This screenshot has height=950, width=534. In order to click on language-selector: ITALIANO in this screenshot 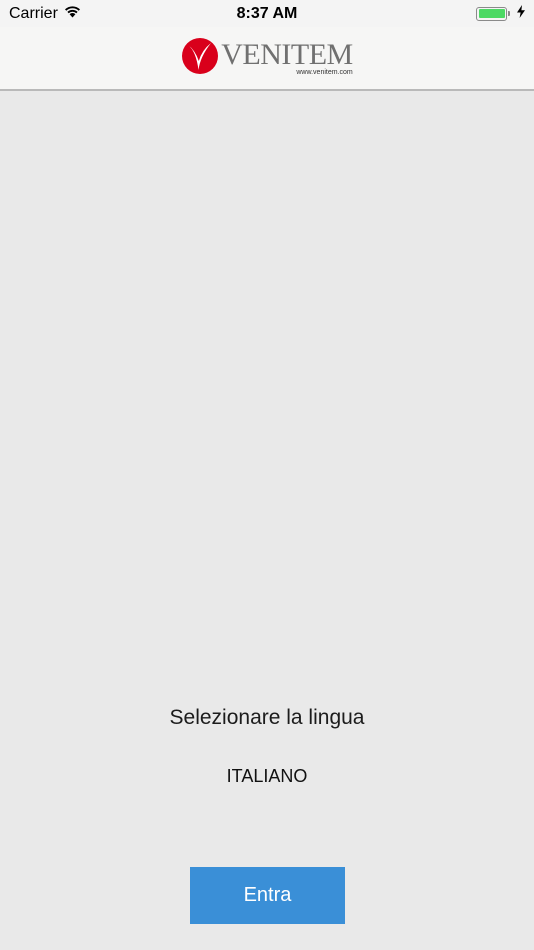, I will do `click(267, 776)`.